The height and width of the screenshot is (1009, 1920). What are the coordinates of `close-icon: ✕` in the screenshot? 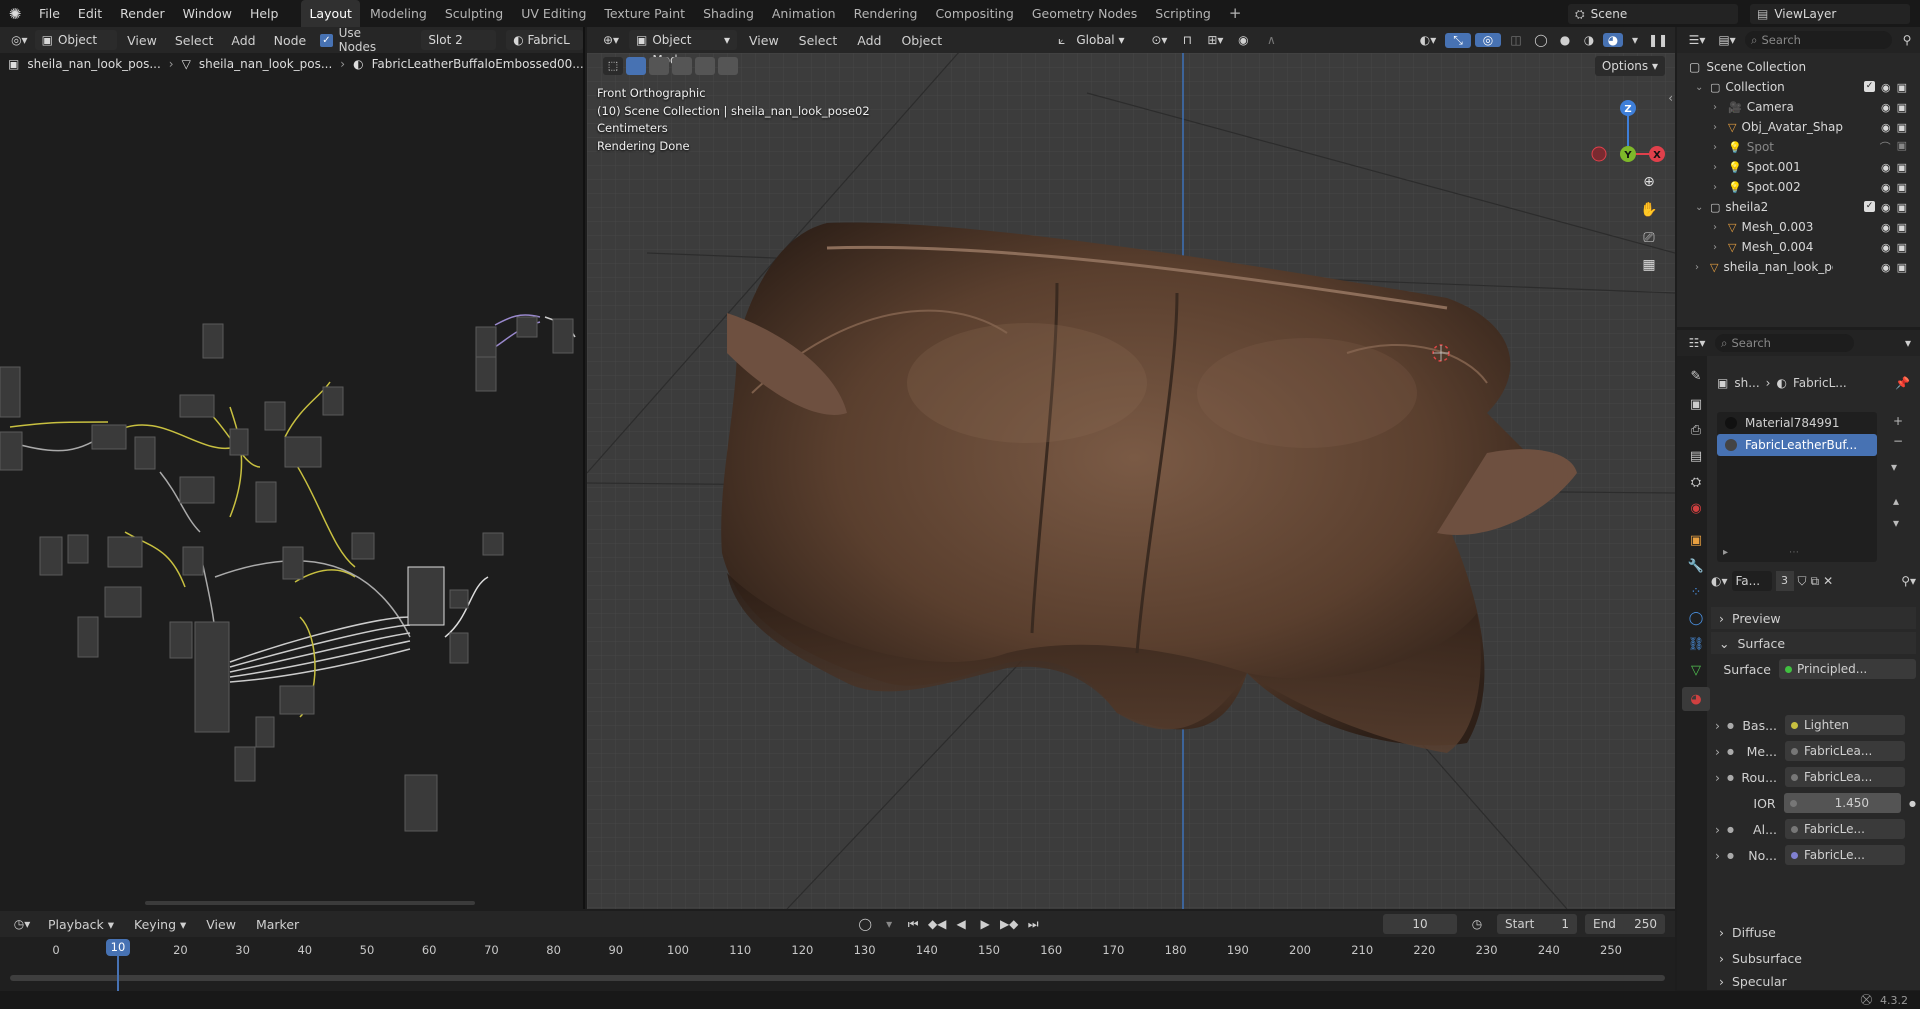 It's located at (1828, 581).